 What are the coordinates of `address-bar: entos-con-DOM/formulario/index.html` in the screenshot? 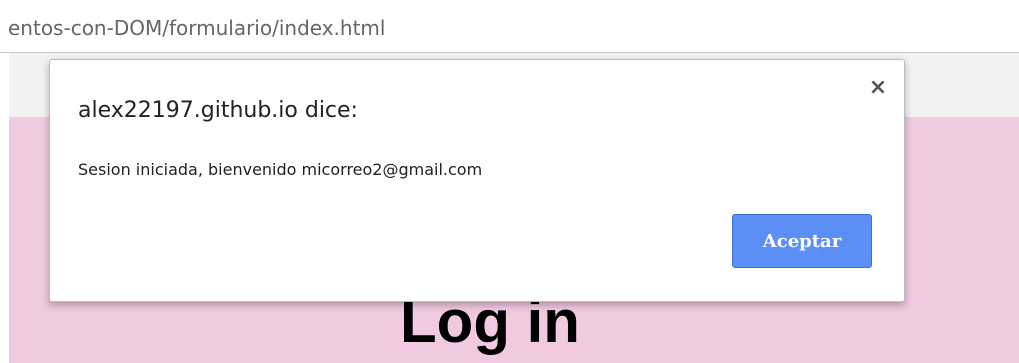 It's located at (509, 26).